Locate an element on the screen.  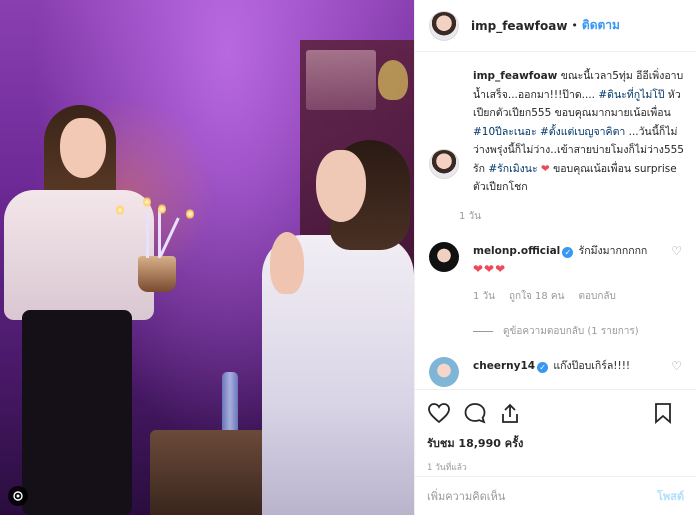
comment-item: cheerny14 ✓ แก๊งป๊อบเกิร์ล!!!! ♡ is located at coordinates (555, 371).